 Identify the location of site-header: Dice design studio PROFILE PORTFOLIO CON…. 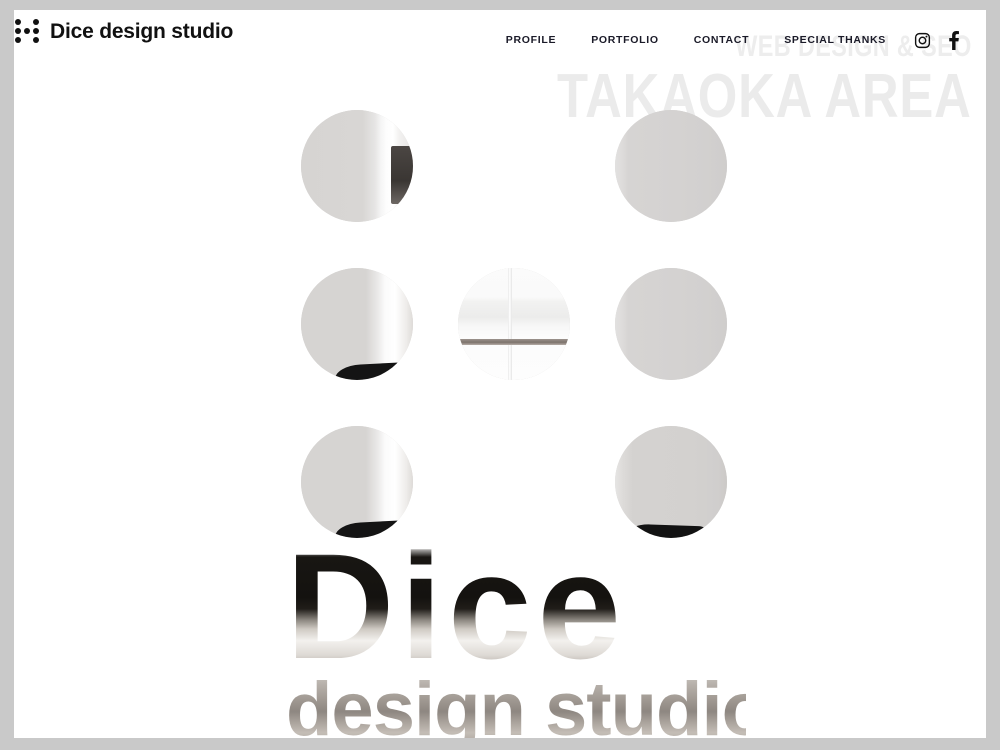
(500, 36).